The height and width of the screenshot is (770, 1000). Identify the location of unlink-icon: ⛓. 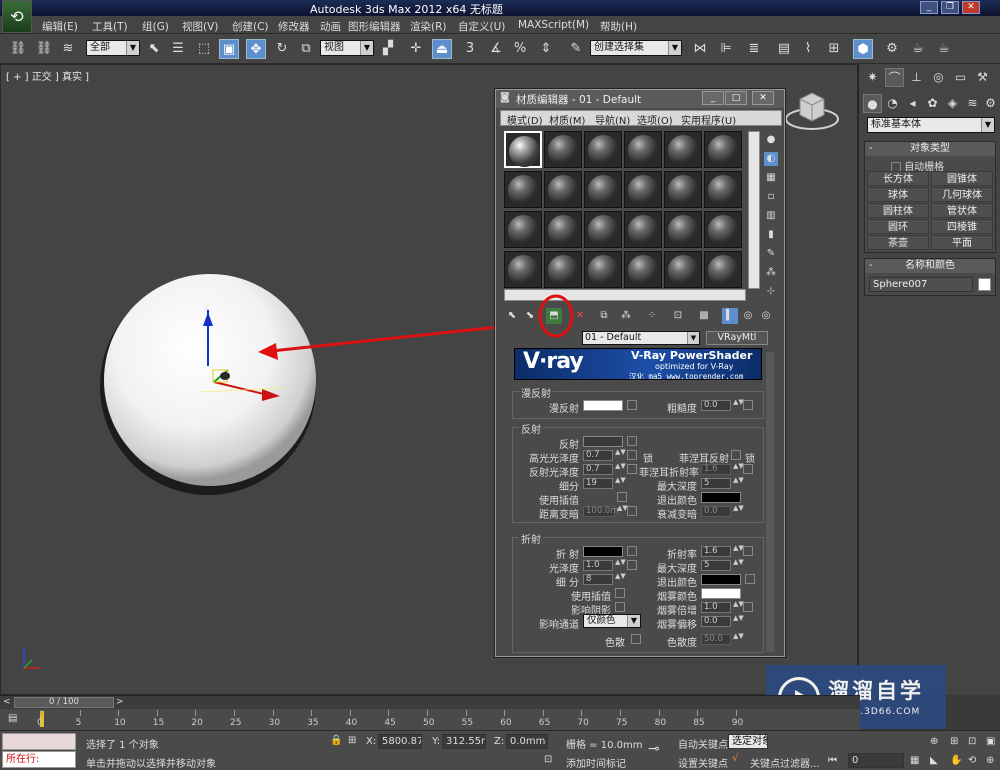
(44, 49).